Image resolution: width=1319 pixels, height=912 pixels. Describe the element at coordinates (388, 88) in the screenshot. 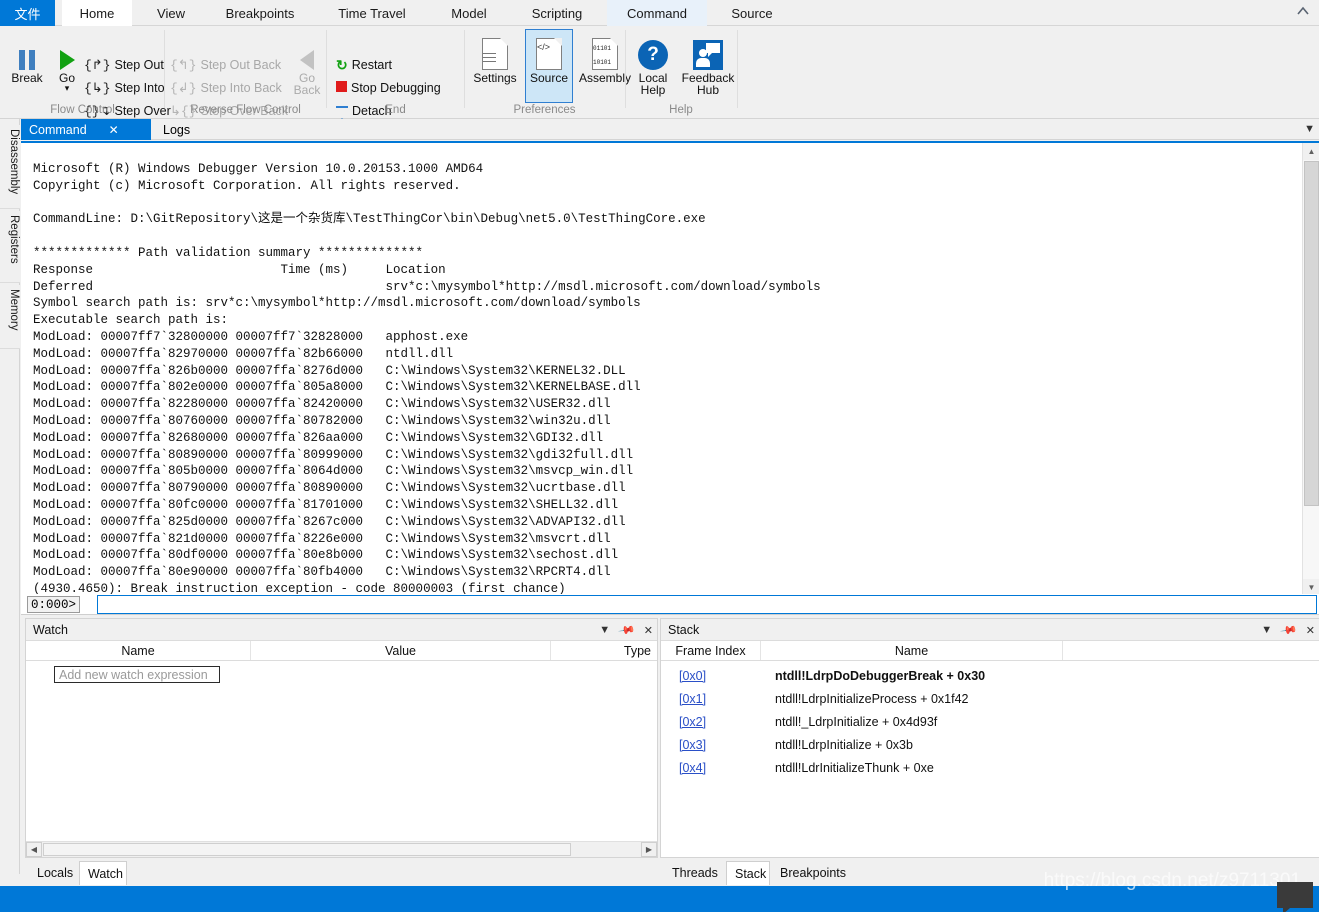

I see `stop-debugging-button: Stop Debugging` at that location.